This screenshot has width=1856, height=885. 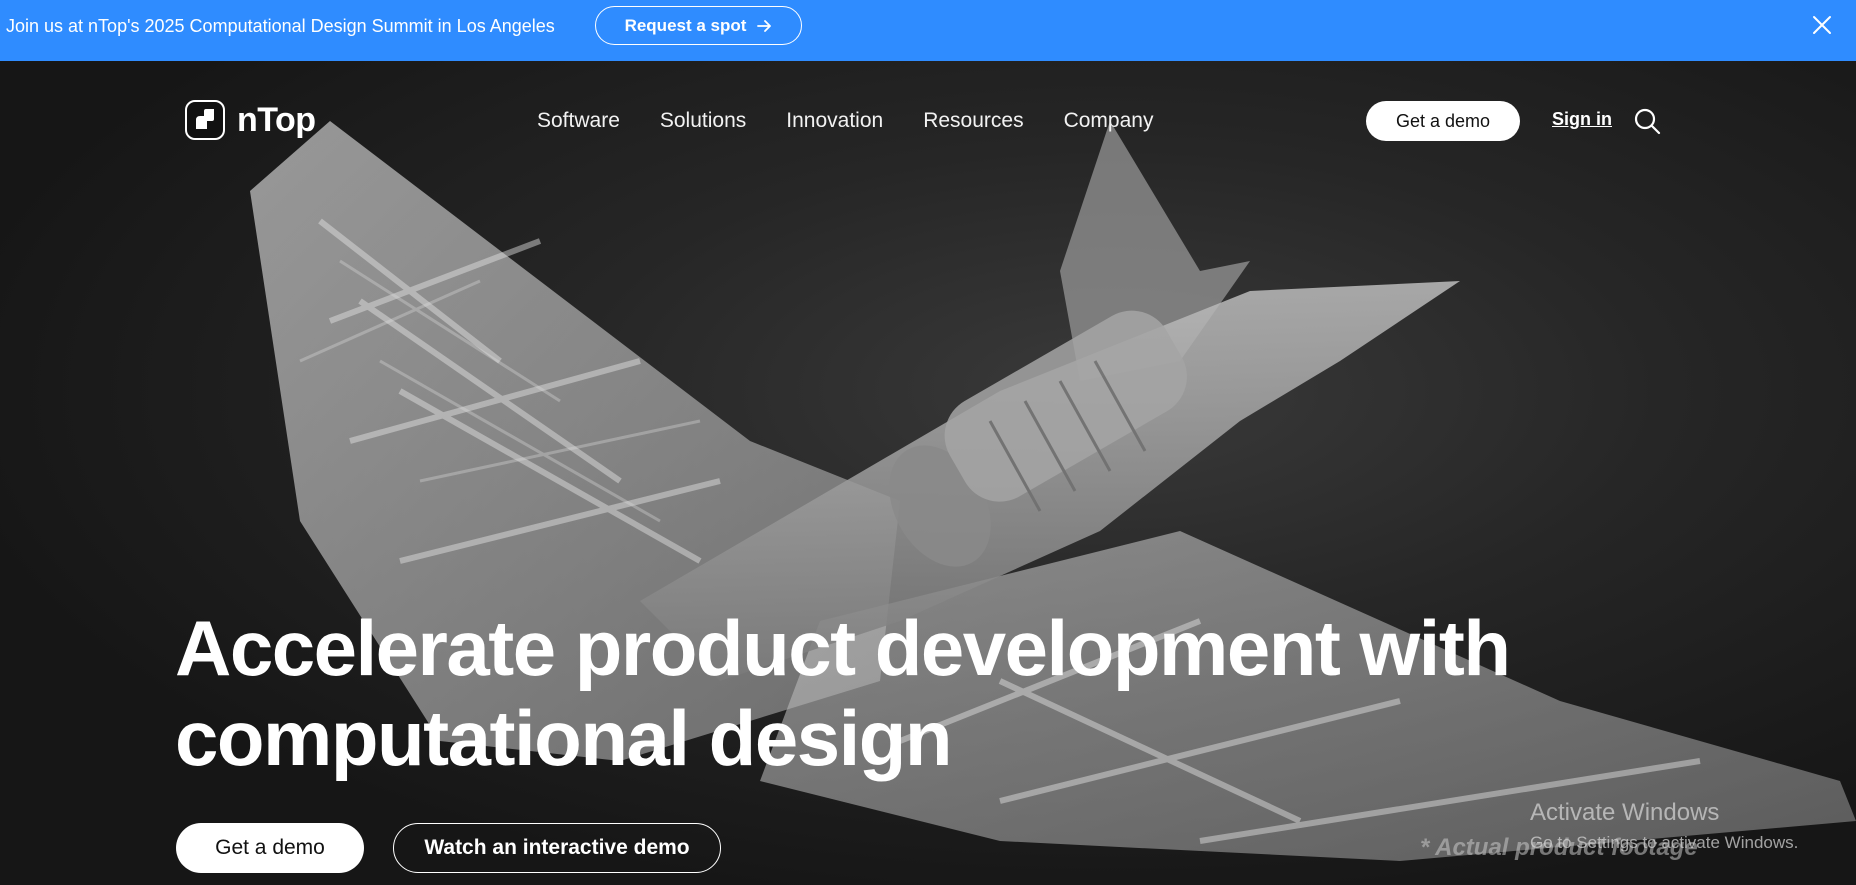 What do you see at coordinates (685, 25) in the screenshot?
I see `request-spot-label: Request a spot` at bounding box center [685, 25].